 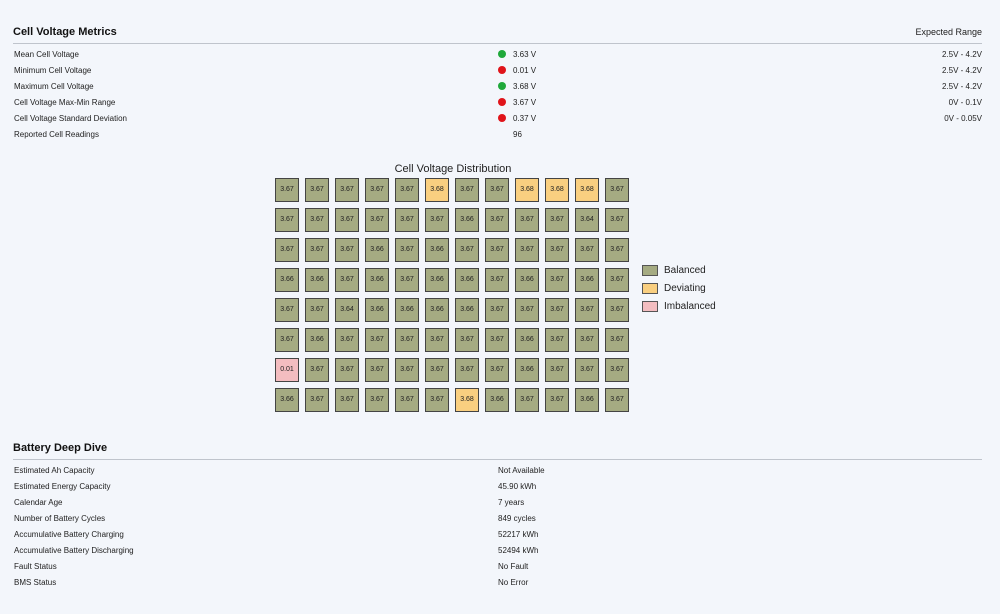 What do you see at coordinates (525, 86) in the screenshot?
I see `metric-value-text: 3.68 V` at bounding box center [525, 86].